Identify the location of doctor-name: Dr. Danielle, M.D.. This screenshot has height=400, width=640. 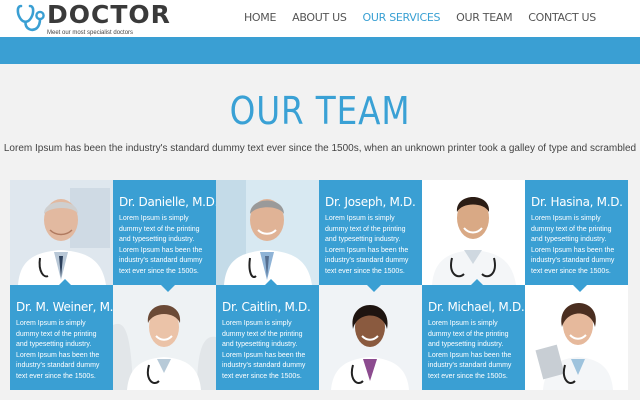
(167, 202).